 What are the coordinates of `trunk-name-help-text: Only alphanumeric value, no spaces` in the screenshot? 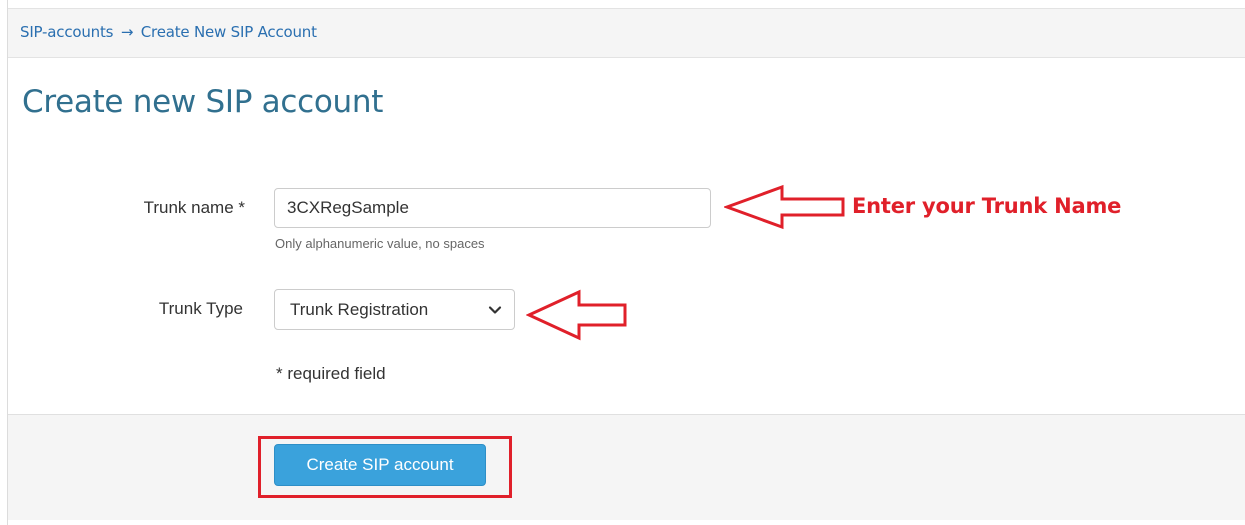 It's located at (380, 243).